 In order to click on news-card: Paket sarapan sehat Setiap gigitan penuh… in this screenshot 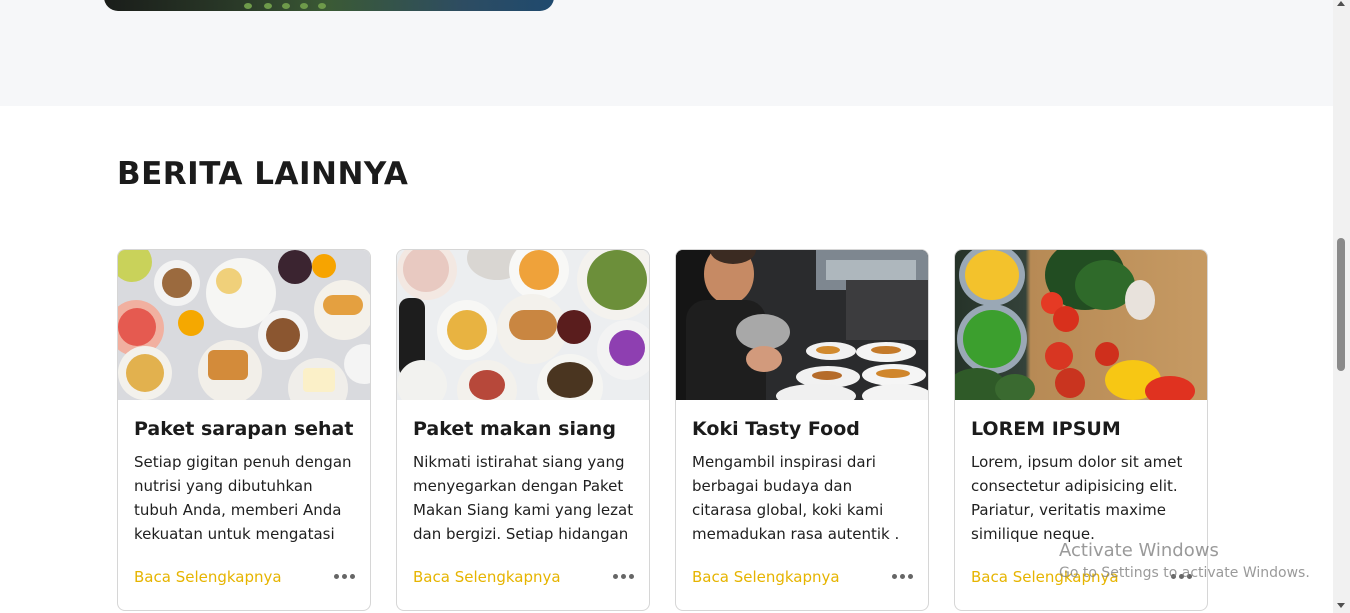, I will do `click(244, 430)`.